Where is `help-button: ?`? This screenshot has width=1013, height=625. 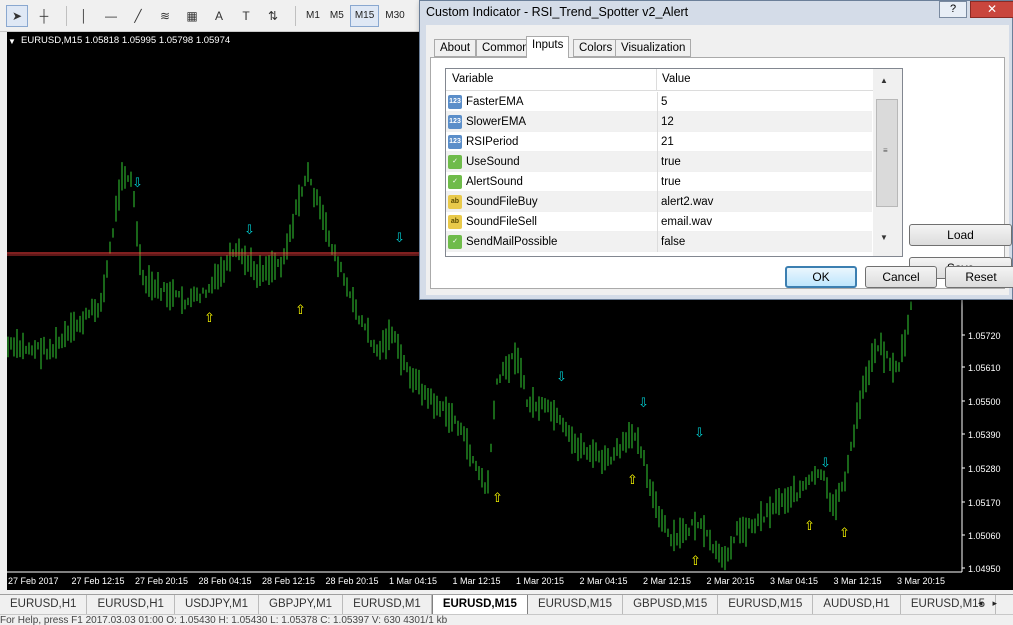
help-button: ? is located at coordinates (953, 9).